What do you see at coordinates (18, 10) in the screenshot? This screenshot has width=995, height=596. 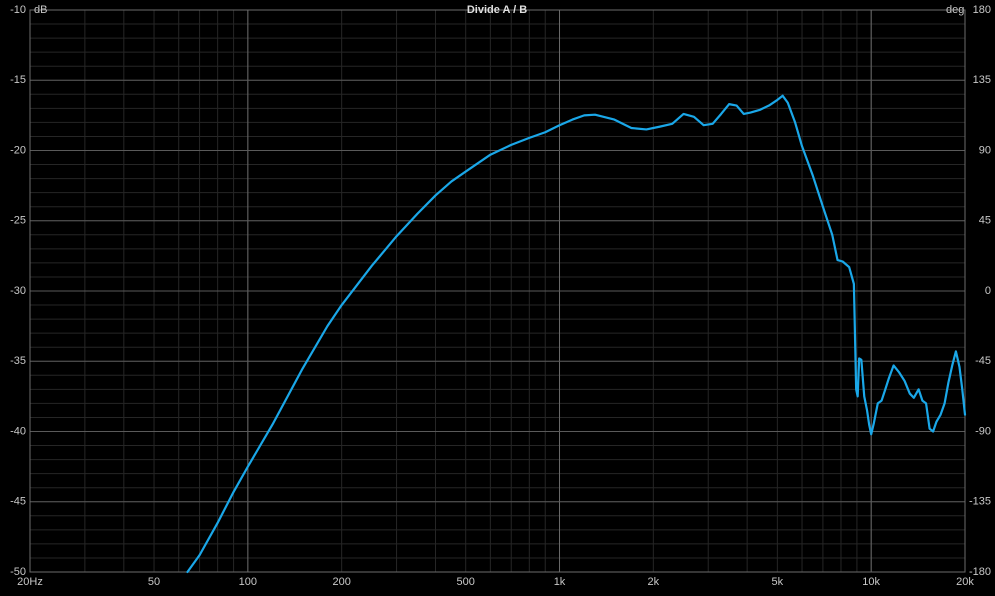 I see `y-tick-label-left: -10` at bounding box center [18, 10].